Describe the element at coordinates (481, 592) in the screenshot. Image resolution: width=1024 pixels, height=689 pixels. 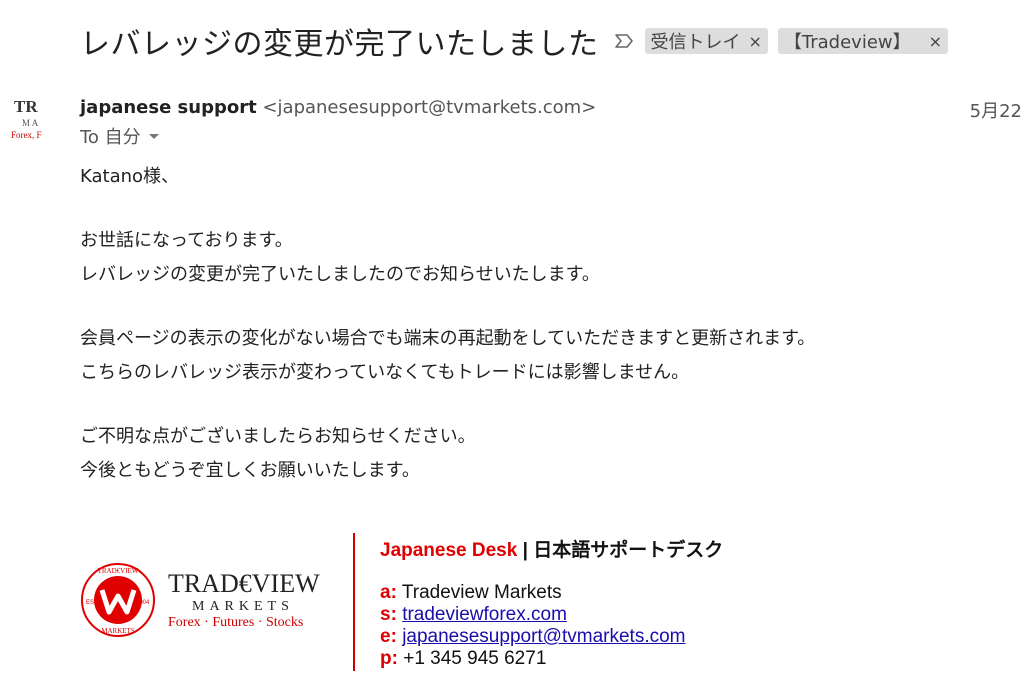
I see `signature-value: Tradeview Markets` at that location.